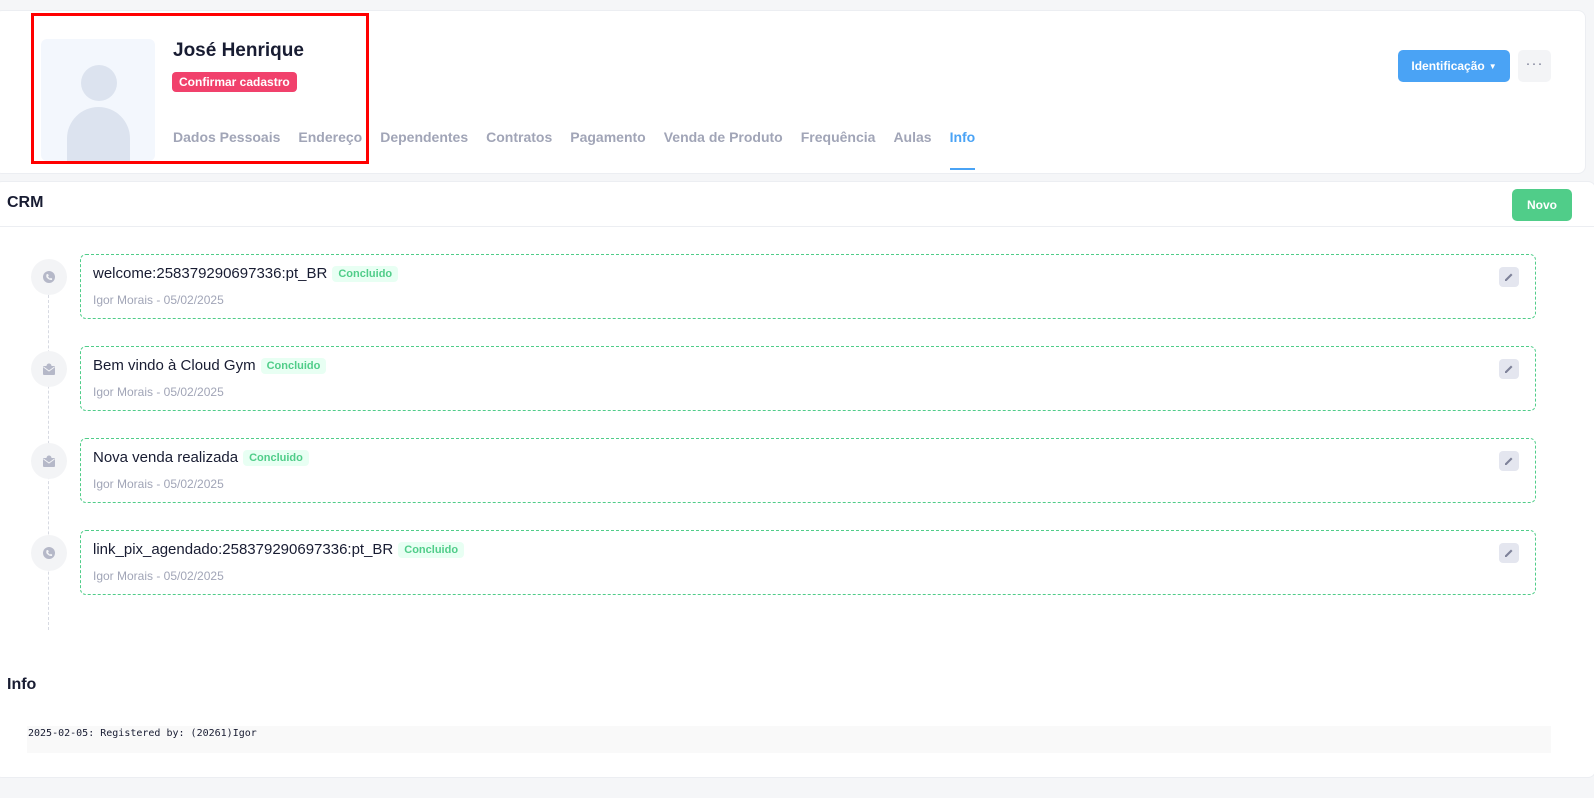 This screenshot has width=1594, height=798. What do you see at coordinates (99, 83) in the screenshot?
I see `avatar-head-shape` at bounding box center [99, 83].